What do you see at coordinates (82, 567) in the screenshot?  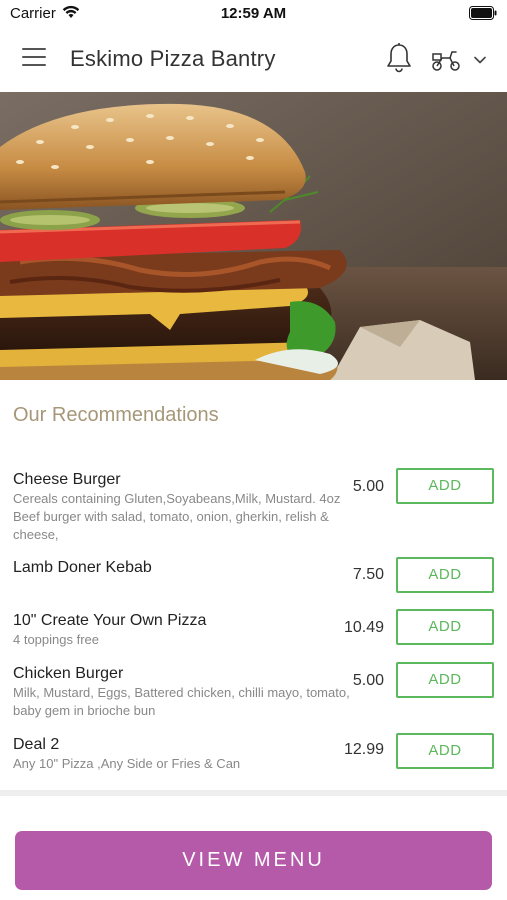 I see `item-name: Lamb Doner Kebab` at bounding box center [82, 567].